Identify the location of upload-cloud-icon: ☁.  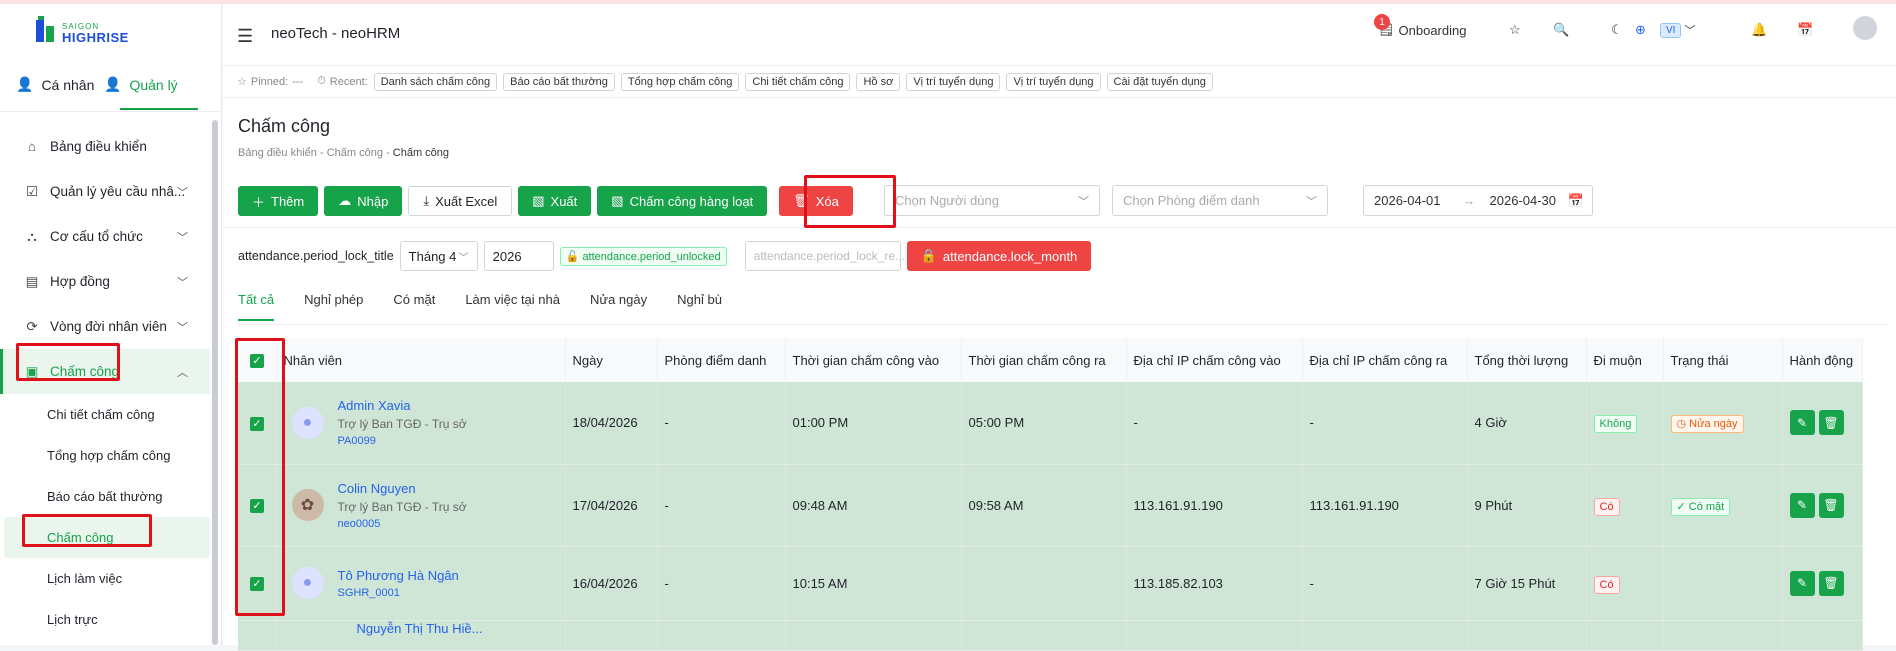
(345, 200).